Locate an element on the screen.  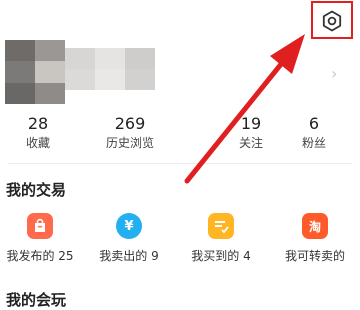
trade-label: 我可转卖的 is located at coordinates (314, 256).